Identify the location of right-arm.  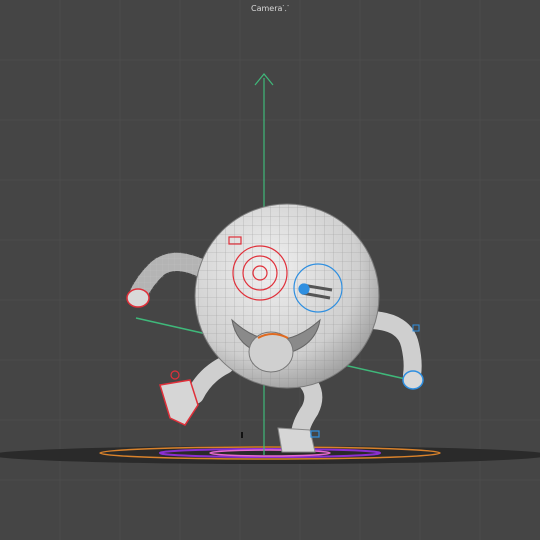
(393, 350).